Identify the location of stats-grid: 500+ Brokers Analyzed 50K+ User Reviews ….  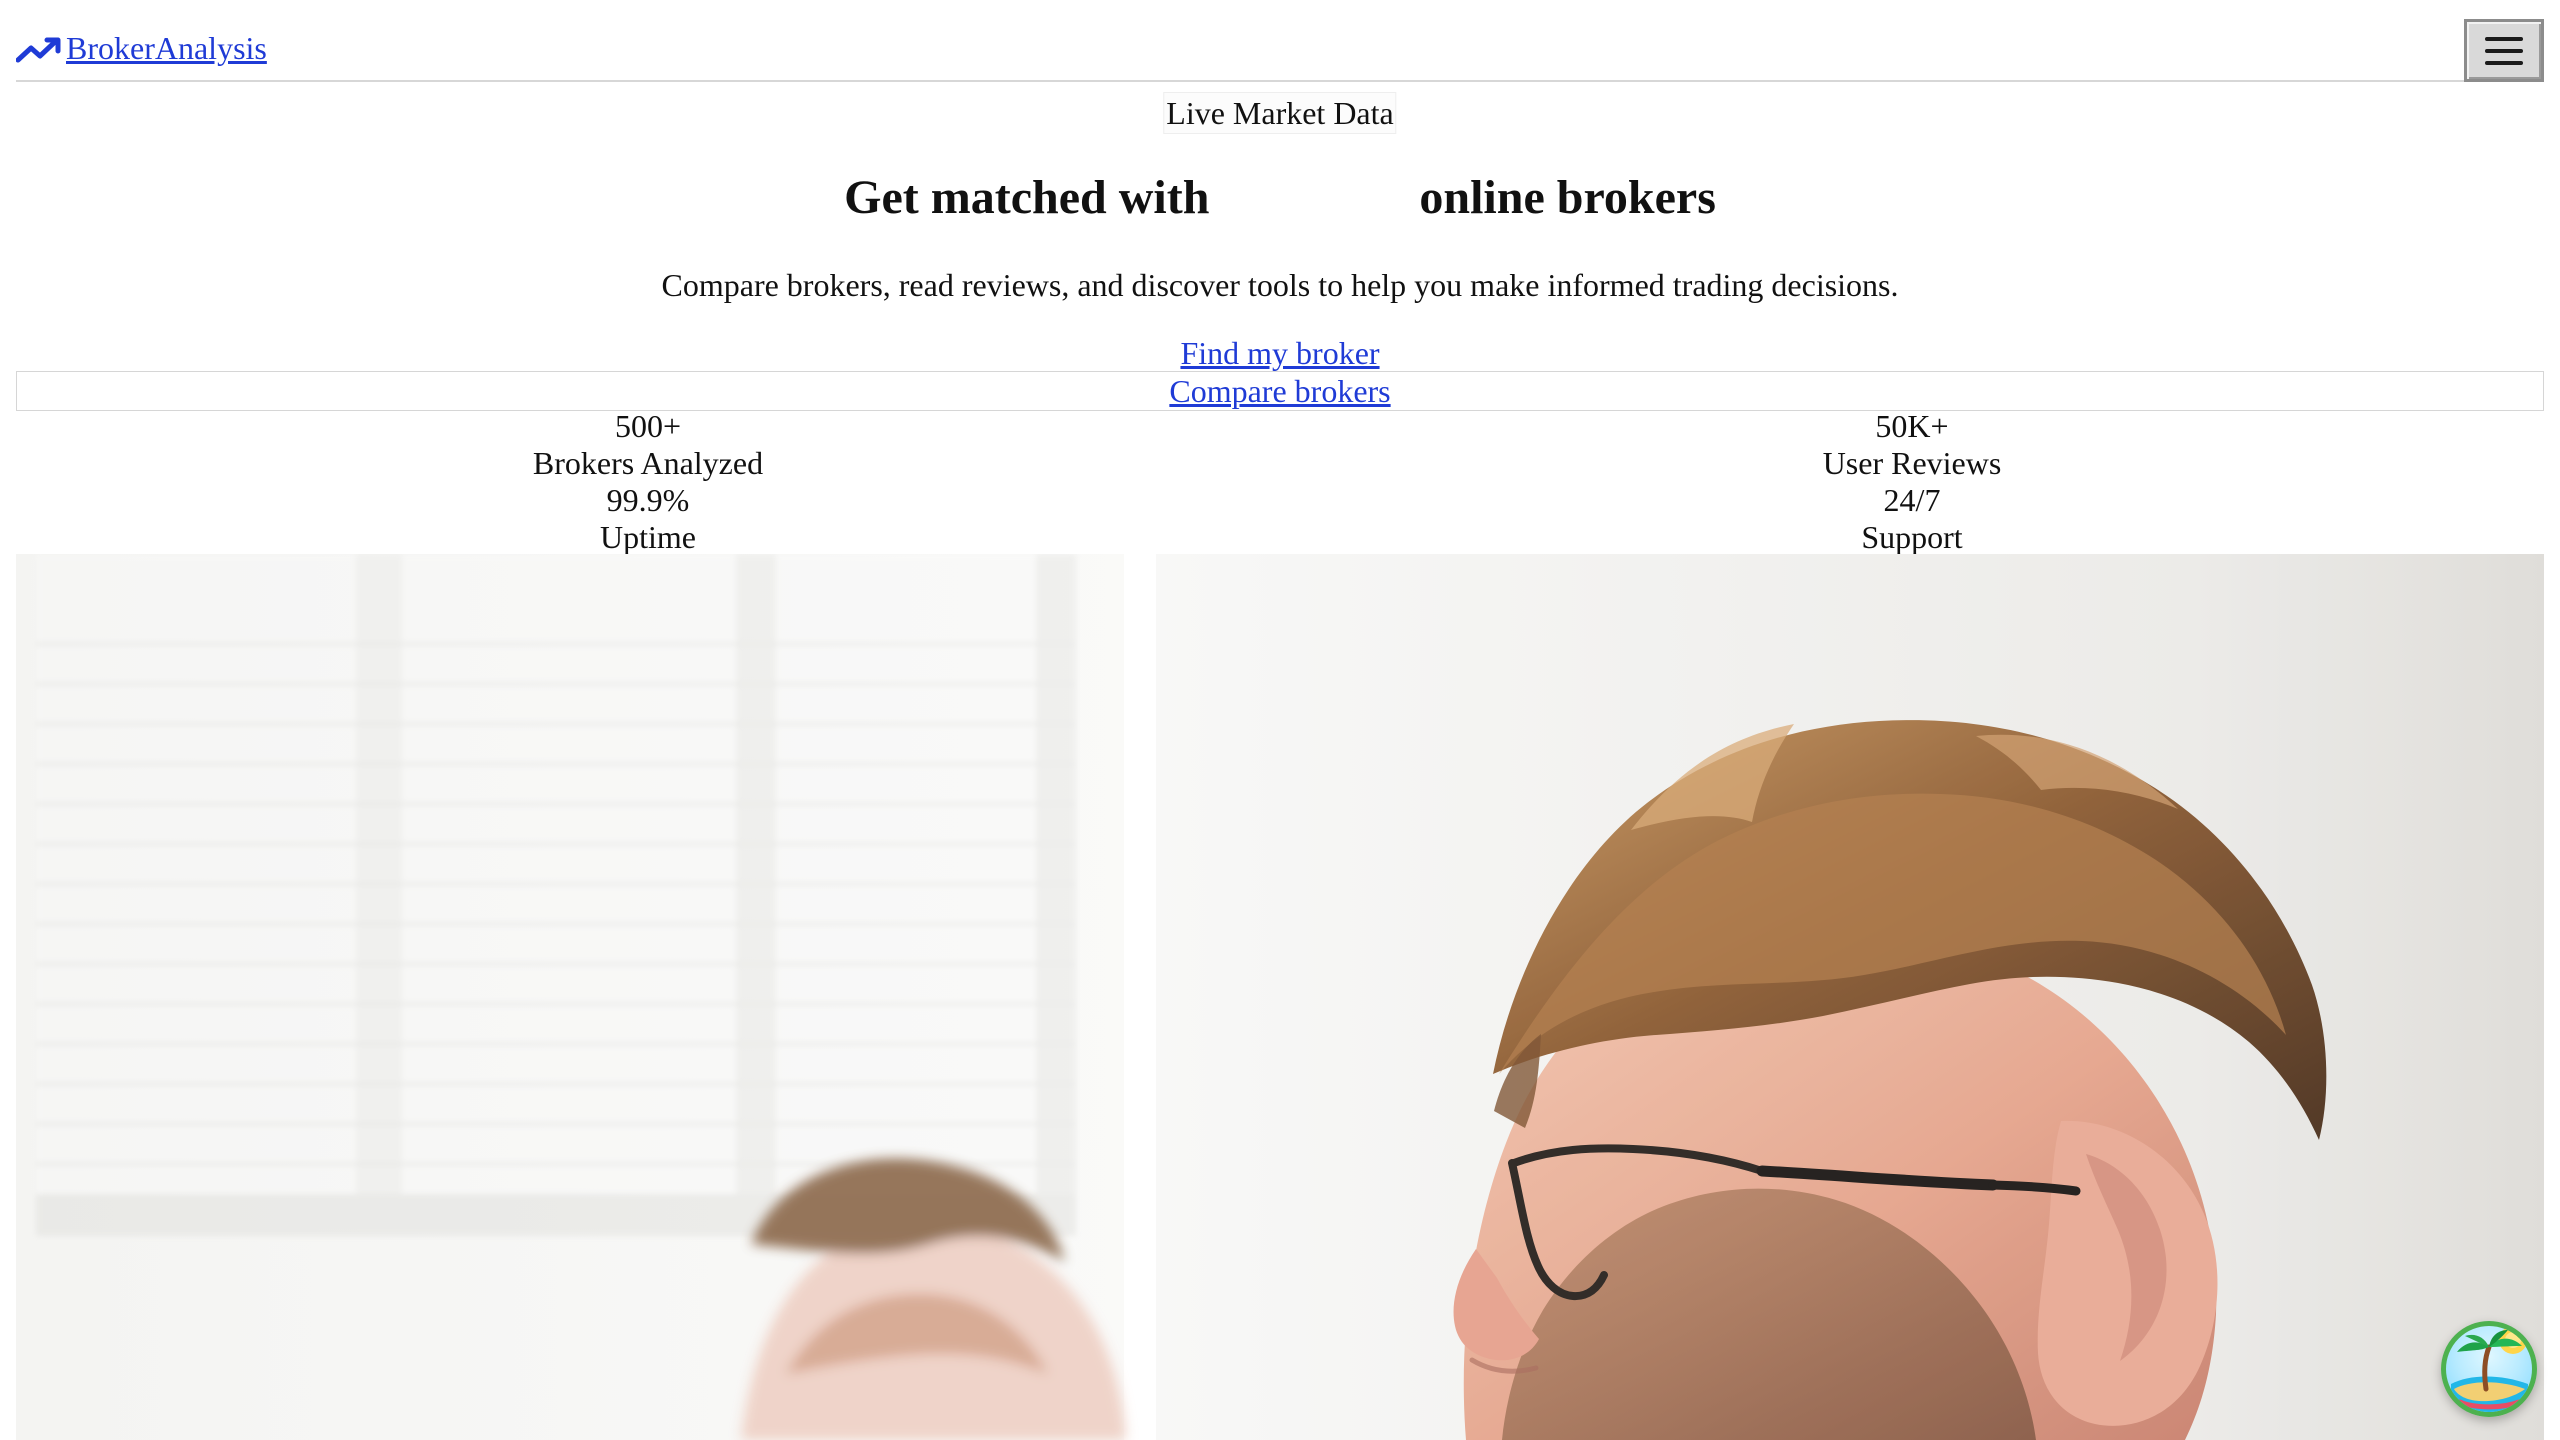
(1280, 482).